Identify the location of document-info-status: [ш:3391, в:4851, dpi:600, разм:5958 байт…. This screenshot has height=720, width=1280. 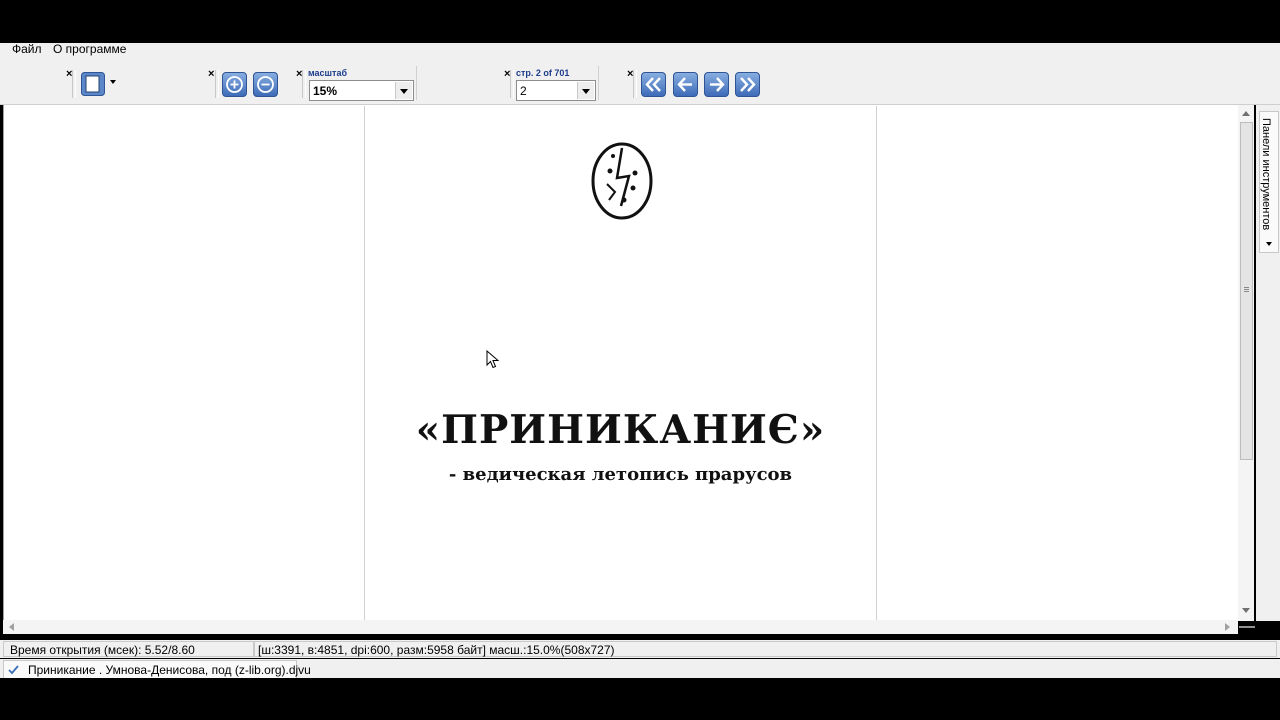
(765, 649).